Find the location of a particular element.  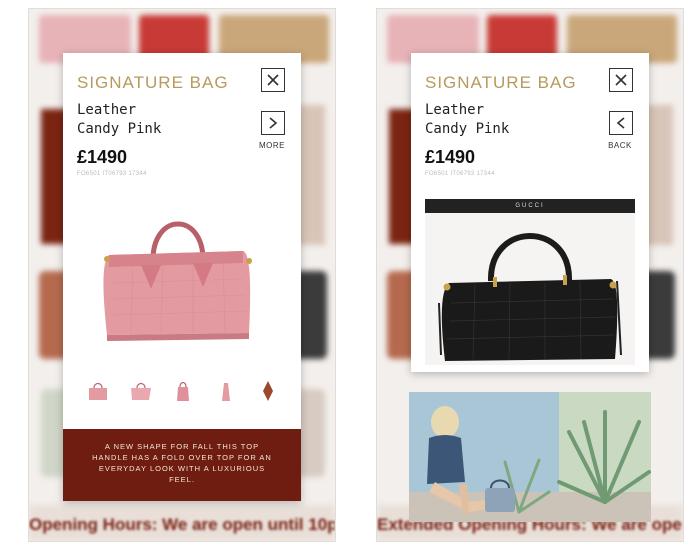

lifestyle-photo is located at coordinates (530, 457).